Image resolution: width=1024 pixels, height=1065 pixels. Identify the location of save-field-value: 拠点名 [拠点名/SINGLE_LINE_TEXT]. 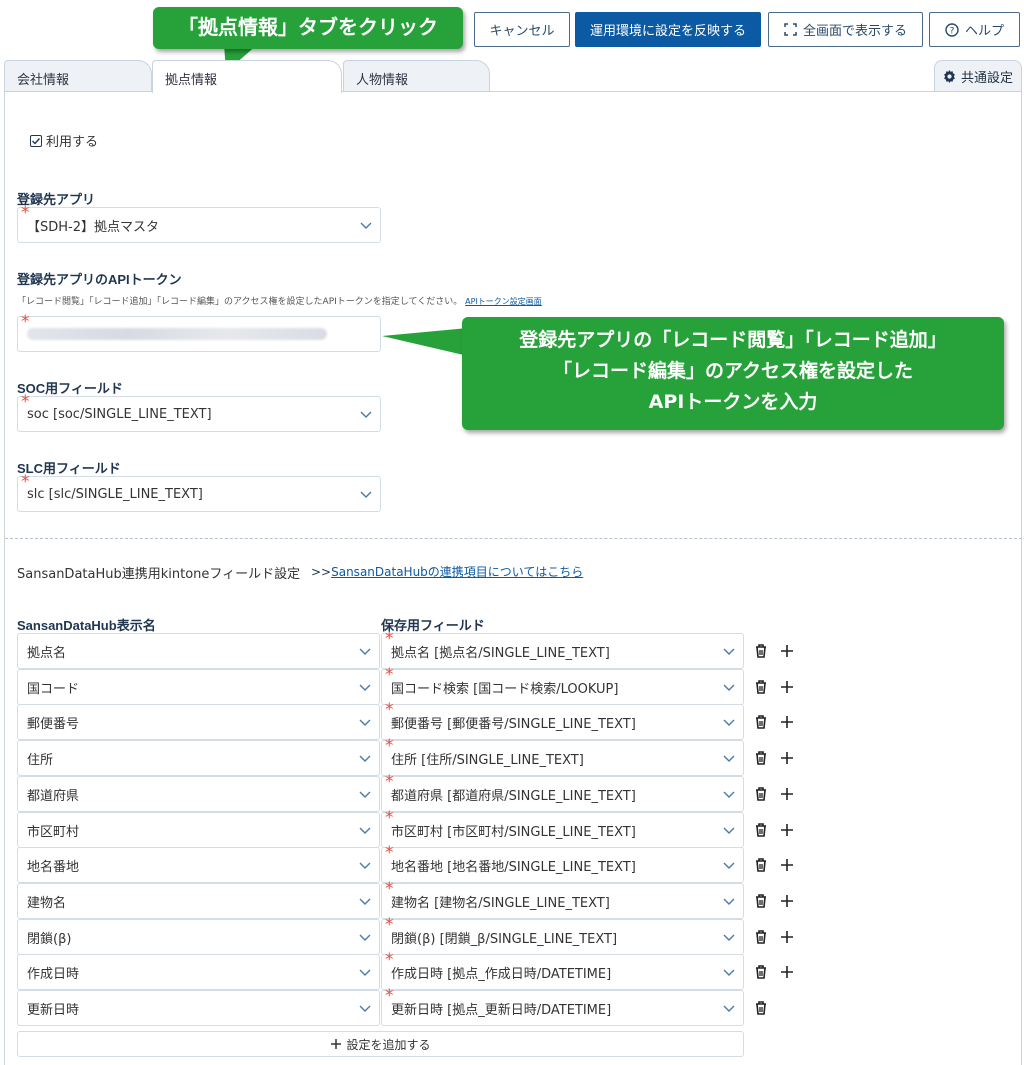
(500, 653).